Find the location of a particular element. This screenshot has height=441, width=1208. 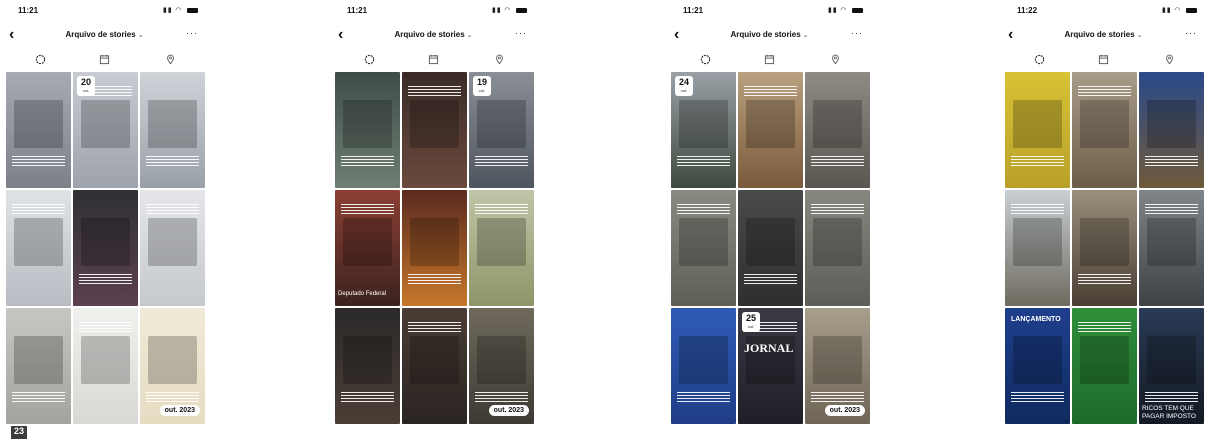

date-badge: 24 out. is located at coordinates (684, 86).